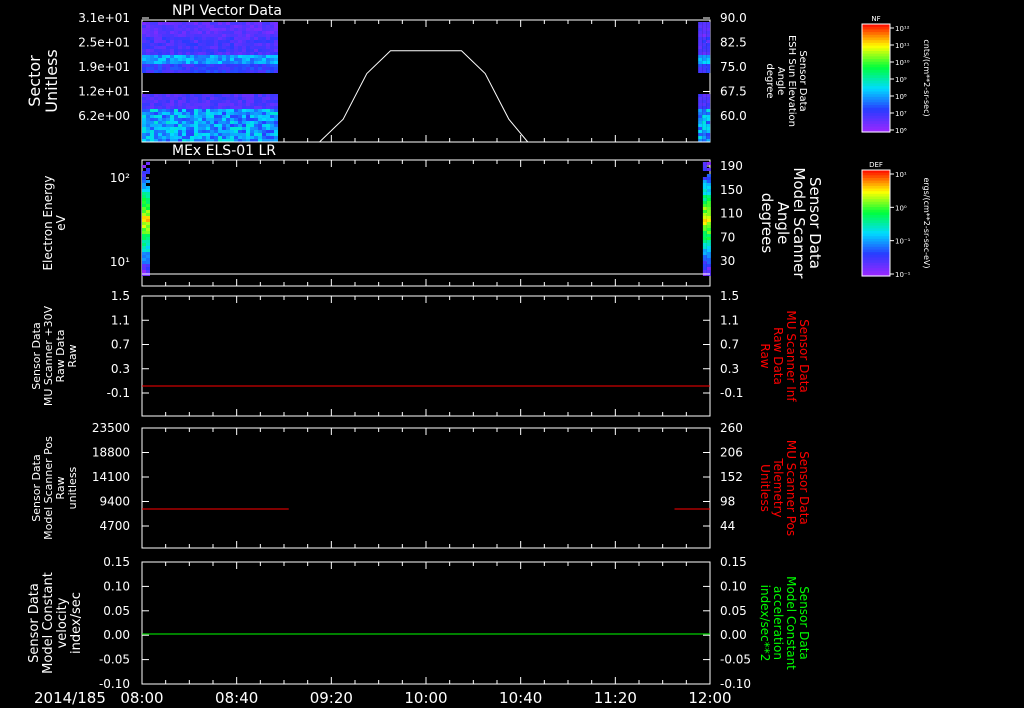  I want to click on y-tick-label-left: 0.00, so click(116, 635).